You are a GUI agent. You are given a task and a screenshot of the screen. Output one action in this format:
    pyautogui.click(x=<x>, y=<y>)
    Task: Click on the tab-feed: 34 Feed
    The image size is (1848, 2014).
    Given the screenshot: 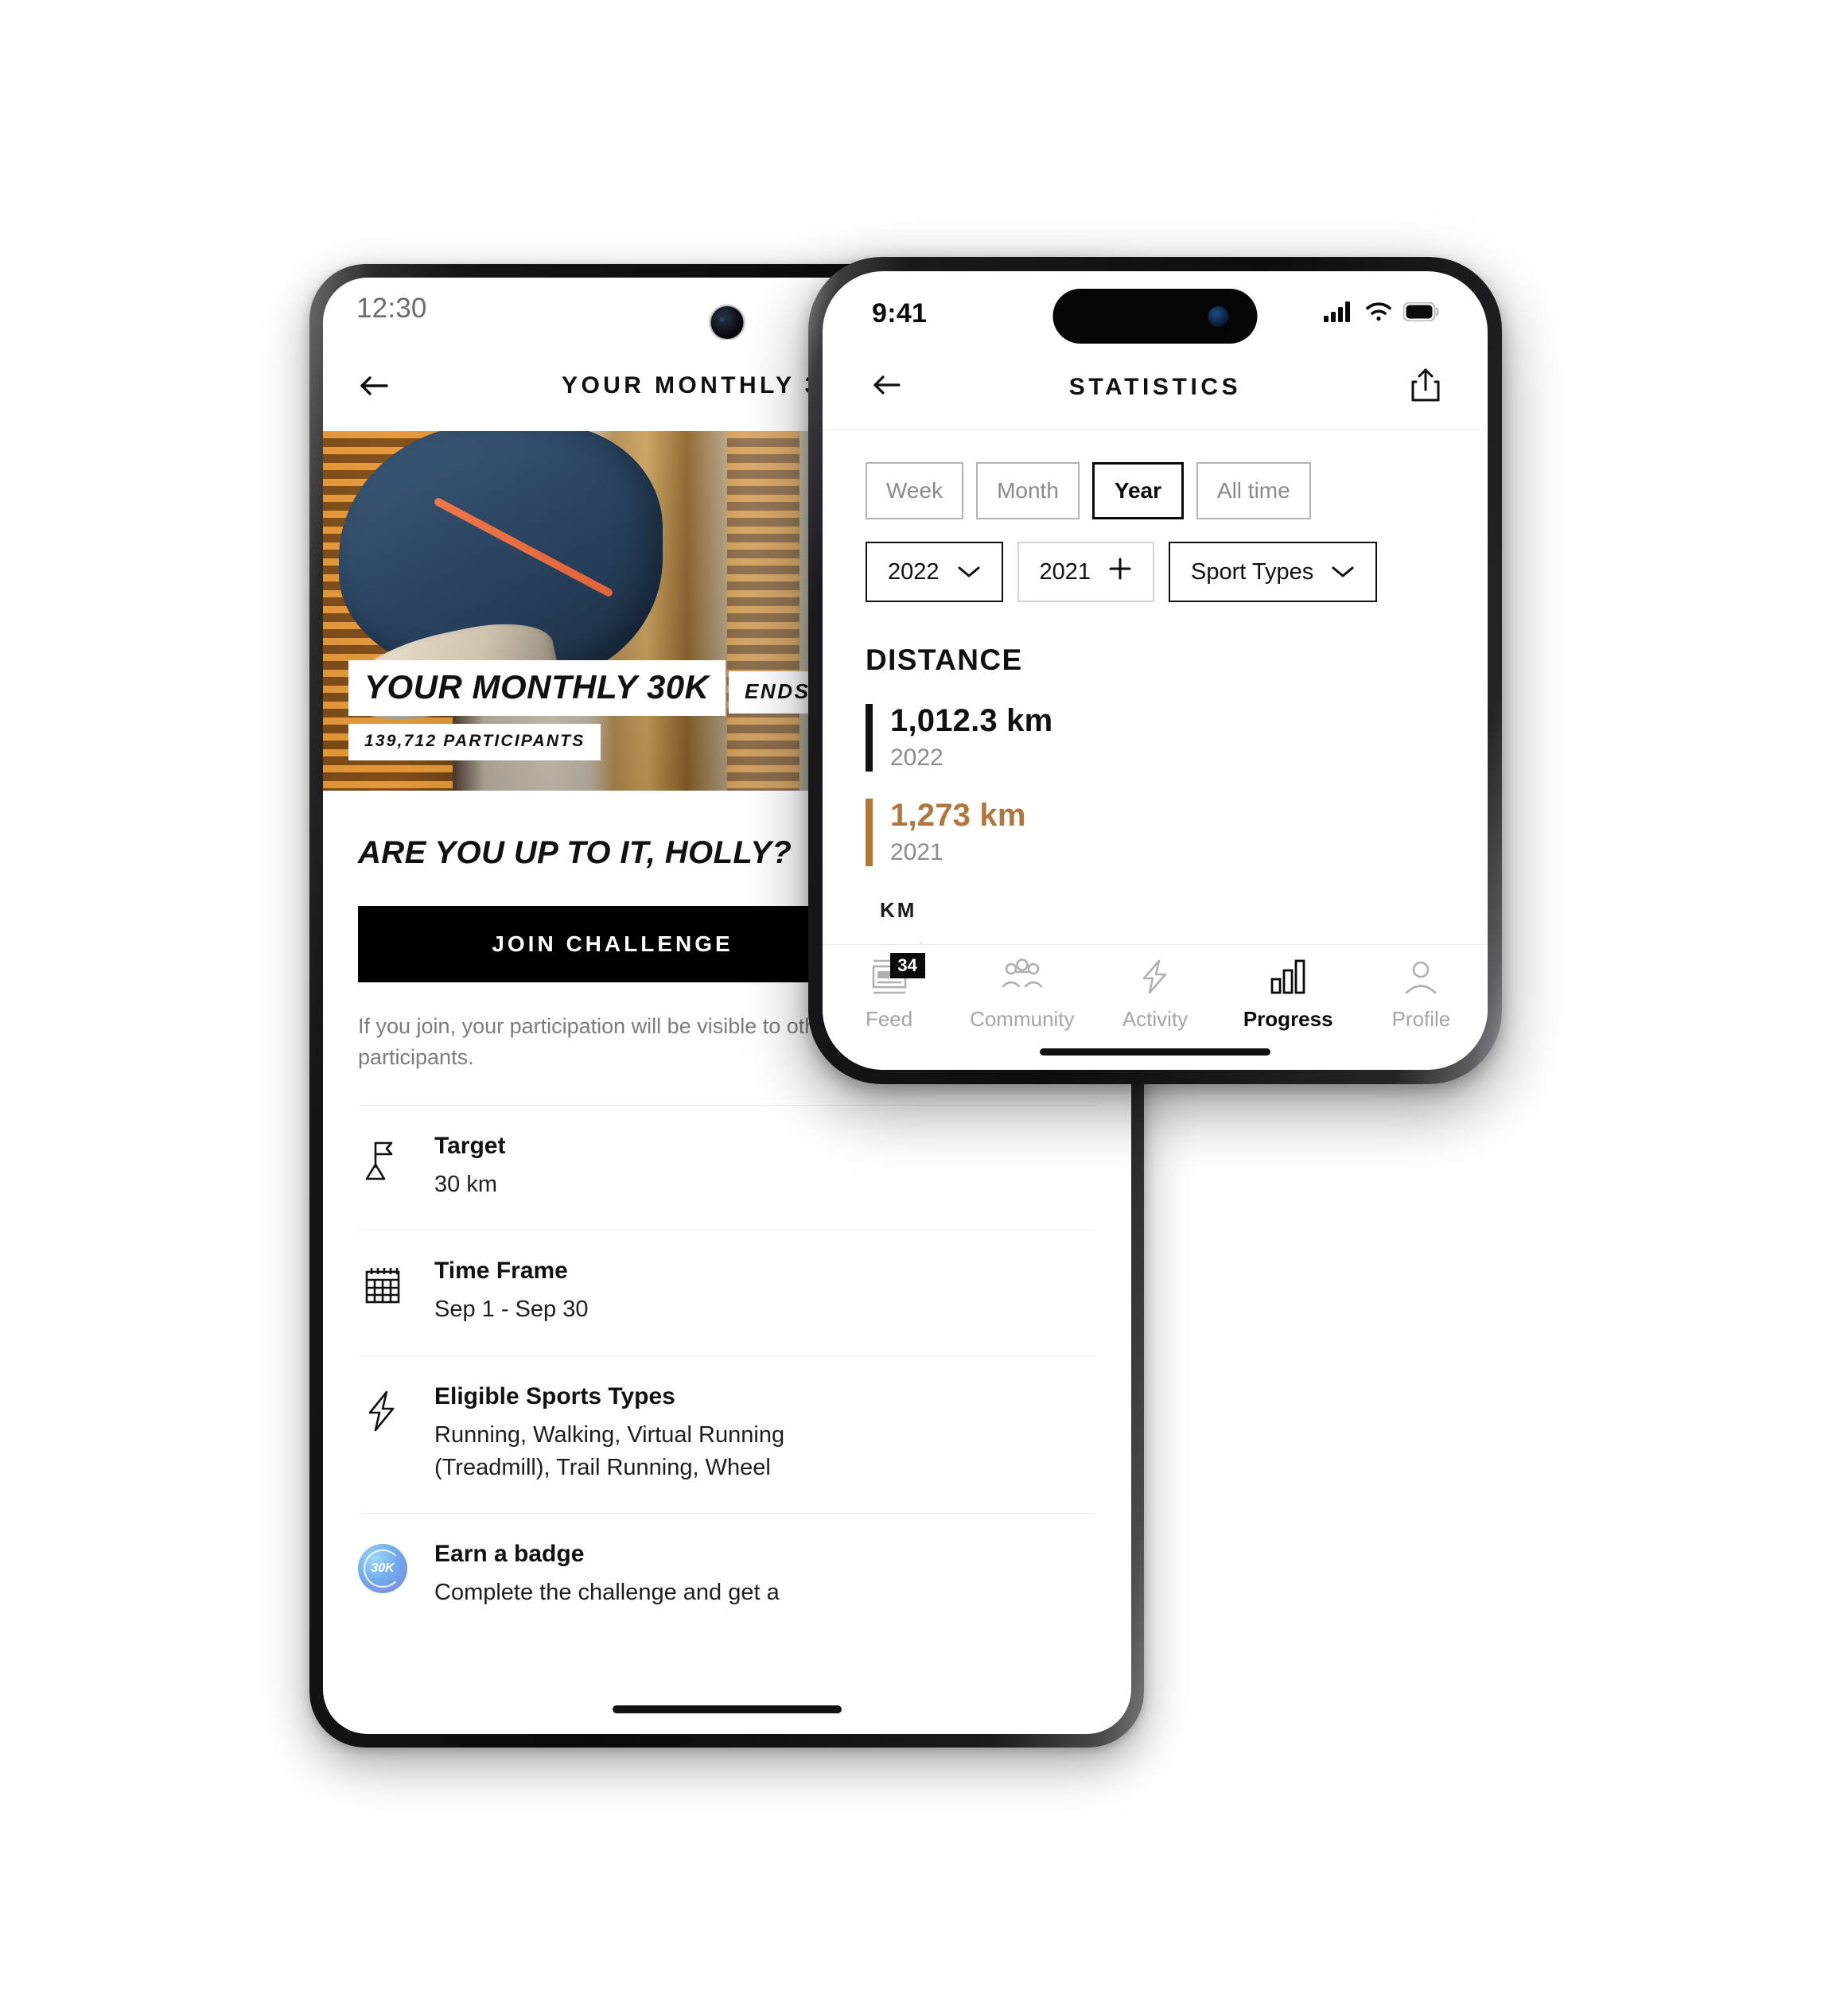 What is the action you would take?
    pyautogui.click(x=889, y=992)
    